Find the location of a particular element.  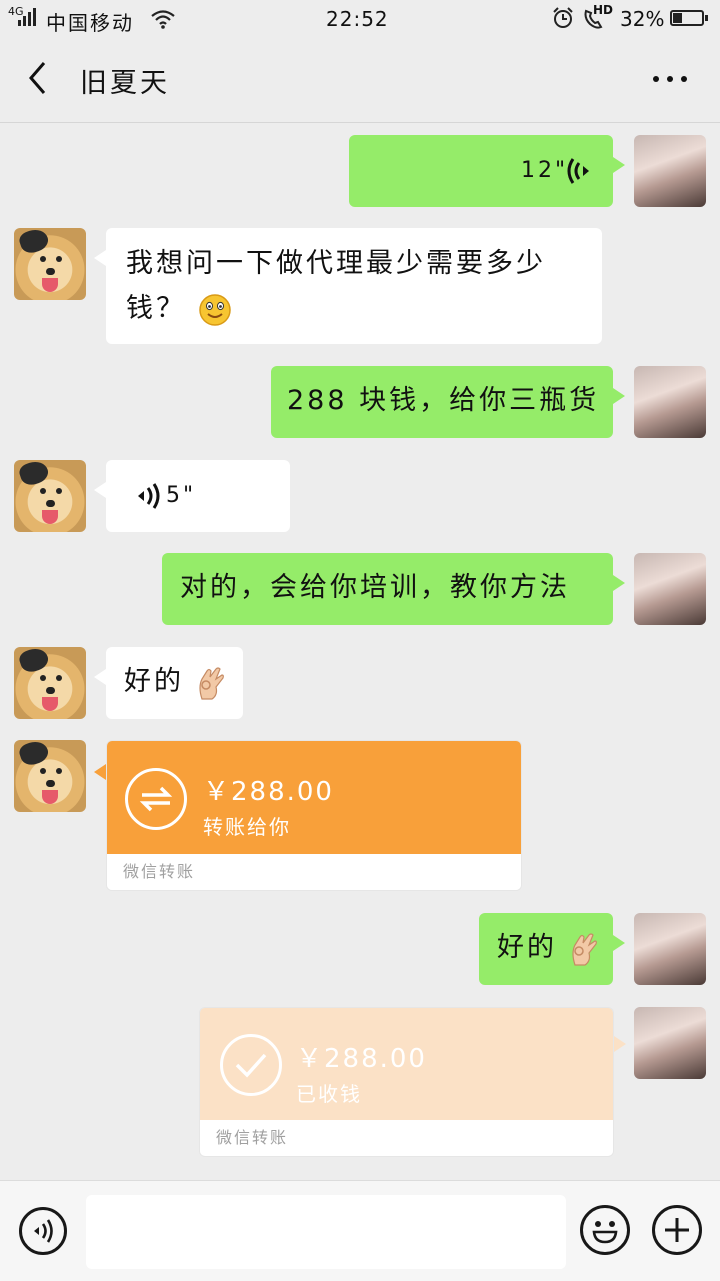

transfer-arrows-icon is located at coordinates (156, 799).